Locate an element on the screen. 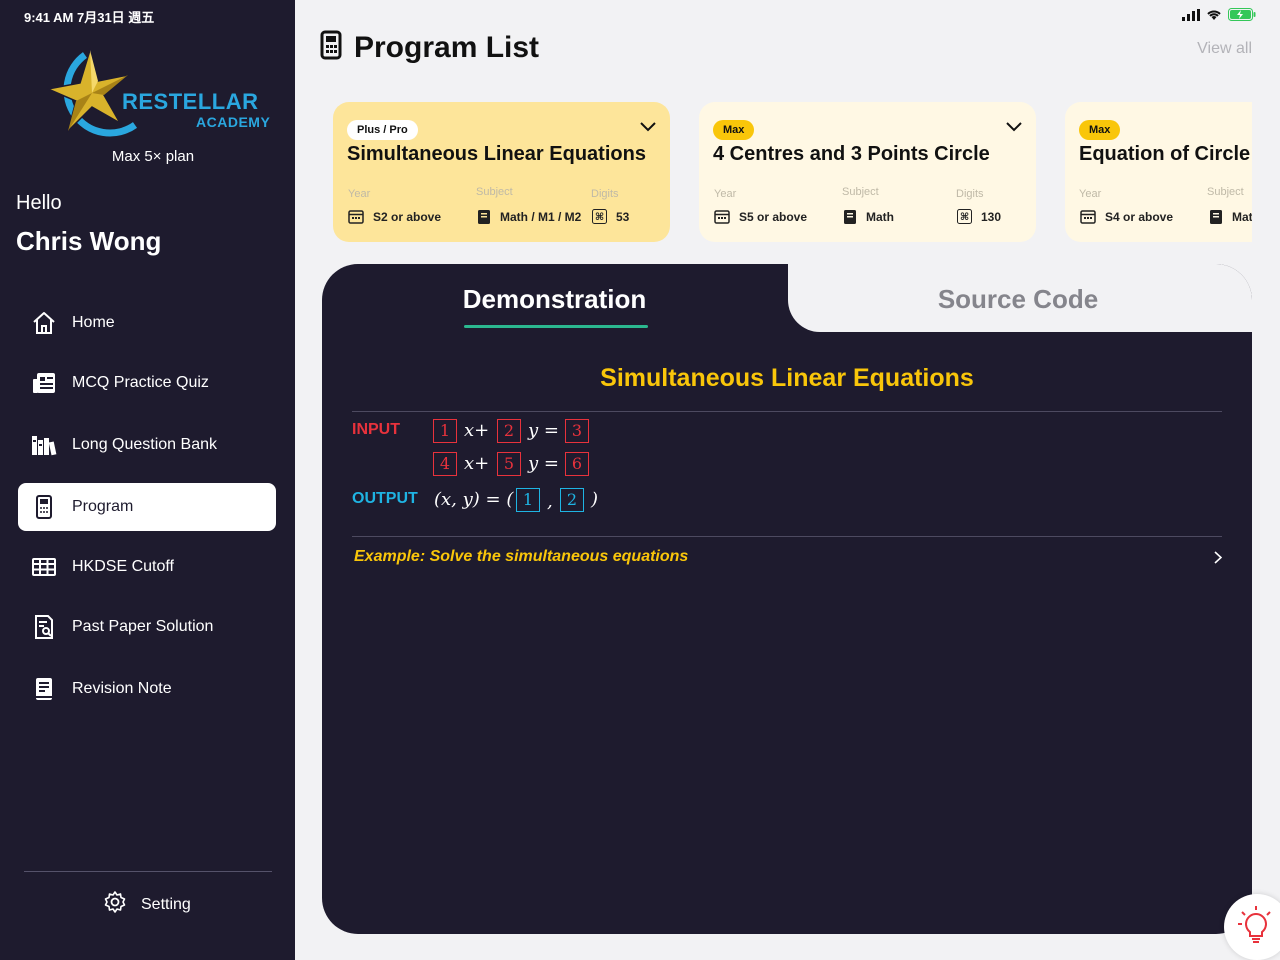  wifi-icon is located at coordinates (1214, 15).